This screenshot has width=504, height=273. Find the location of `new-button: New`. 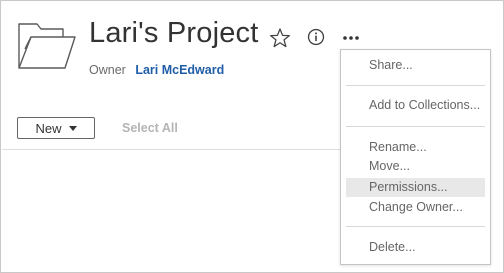

new-button: New is located at coordinates (56, 128).